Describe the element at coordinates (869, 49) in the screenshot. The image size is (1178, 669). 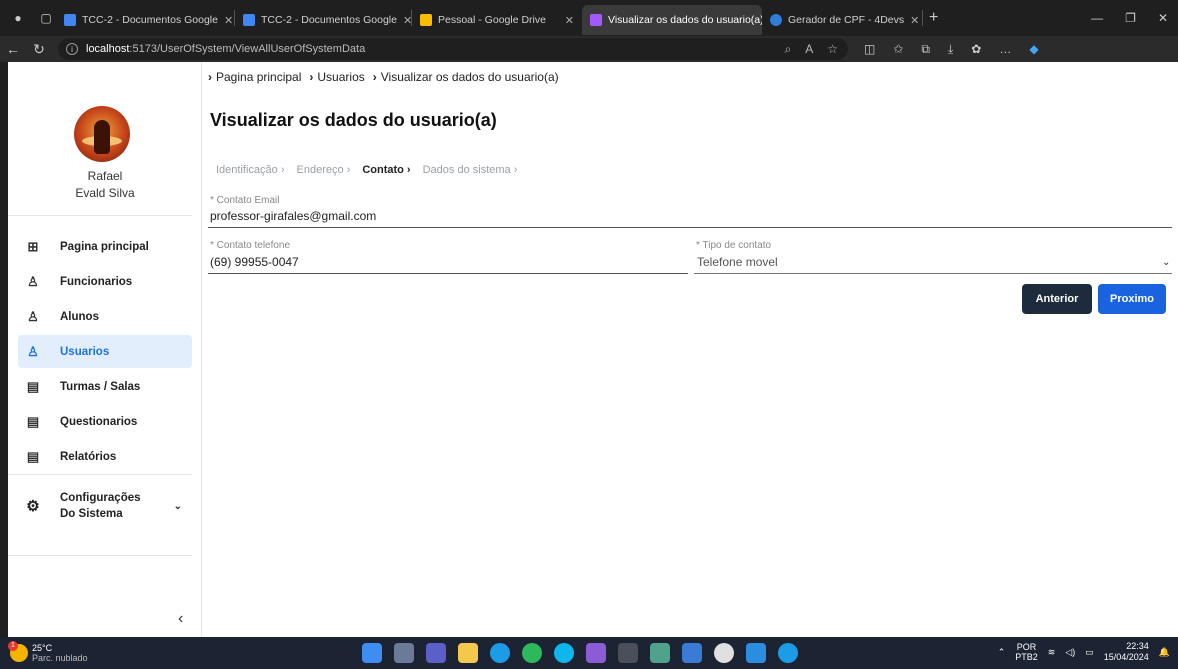
I see `split-screen-icon: ◫` at that location.